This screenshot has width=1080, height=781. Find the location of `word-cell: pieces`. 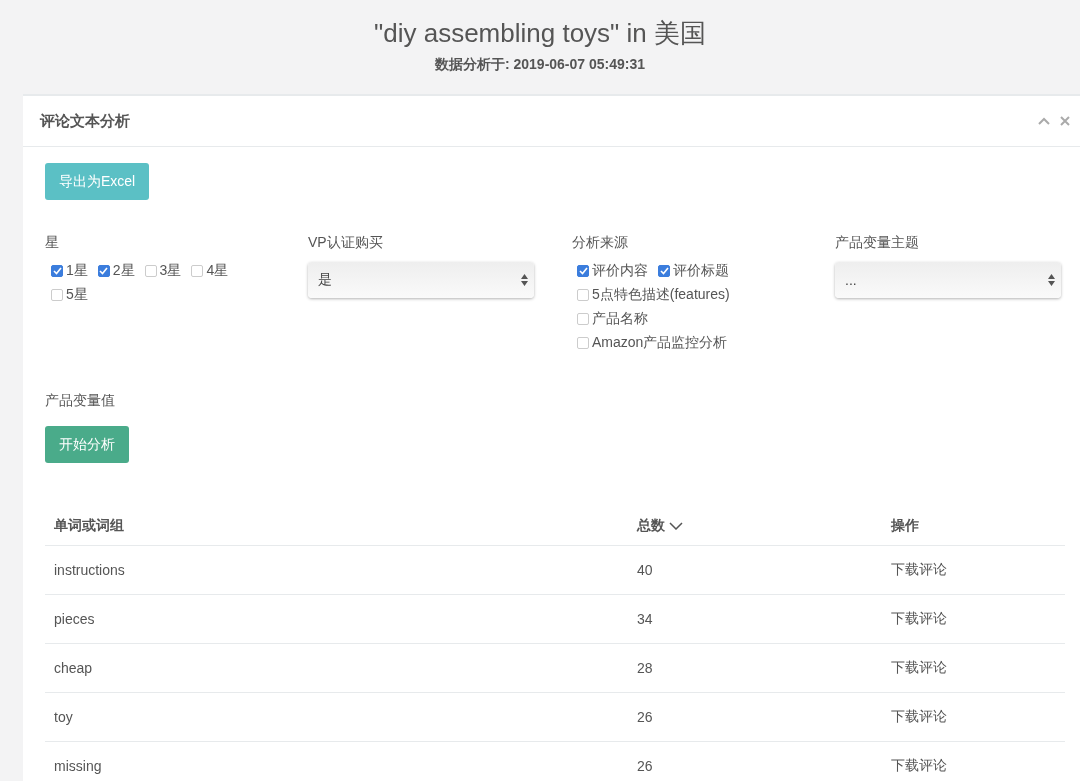

word-cell: pieces is located at coordinates (74, 619).